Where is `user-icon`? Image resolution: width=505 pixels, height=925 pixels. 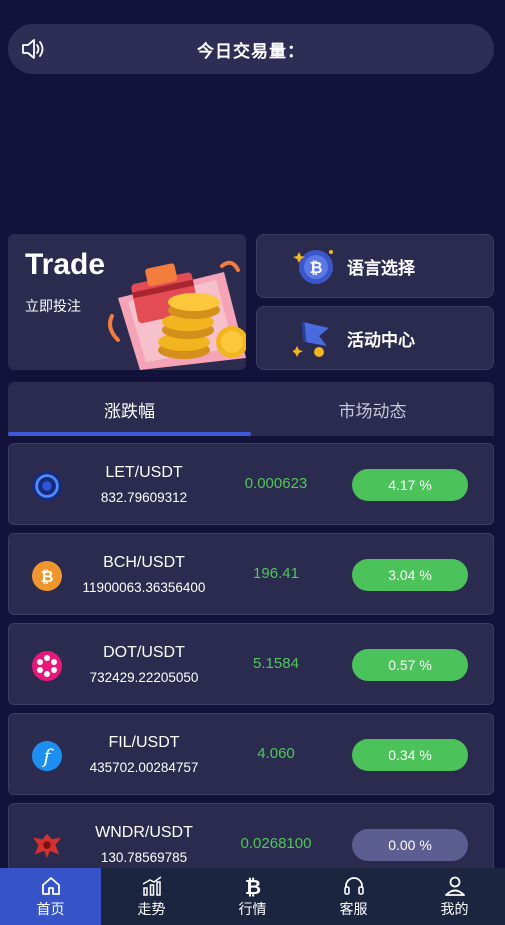
user-icon is located at coordinates (454, 886).